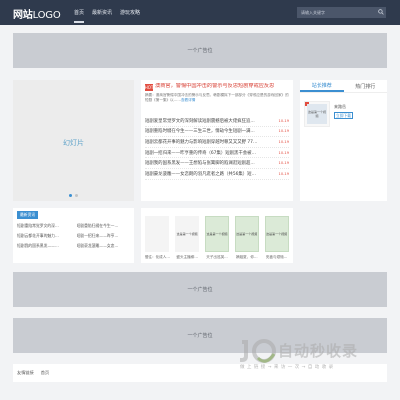 The height and width of the screenshot is (400, 400). What do you see at coordinates (130, 12) in the screenshot?
I see `nav-item-guides: 游玩攻略` at bounding box center [130, 12].